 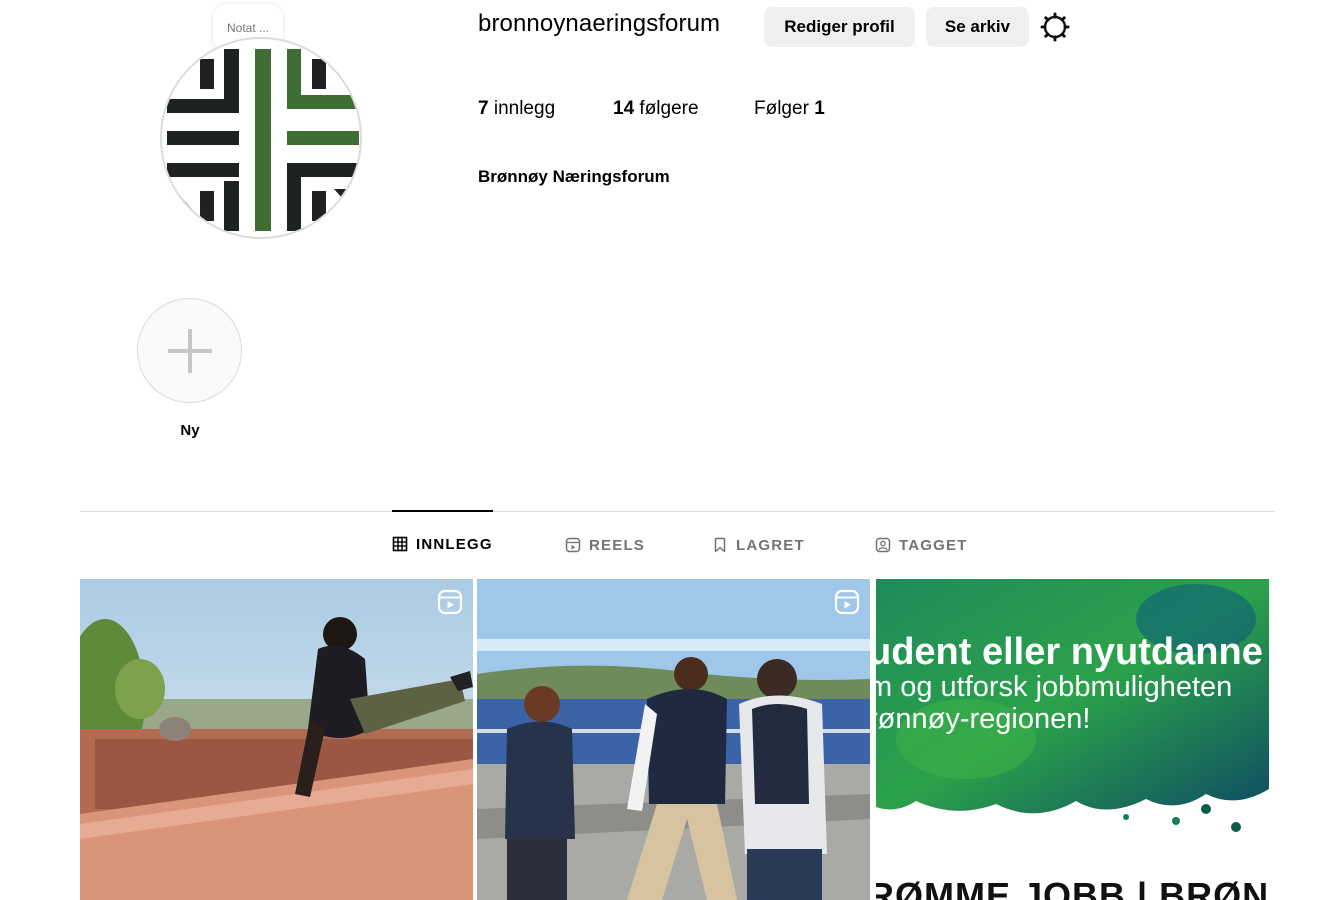 I want to click on posts-count: 7 innlegg, so click(x=516, y=109).